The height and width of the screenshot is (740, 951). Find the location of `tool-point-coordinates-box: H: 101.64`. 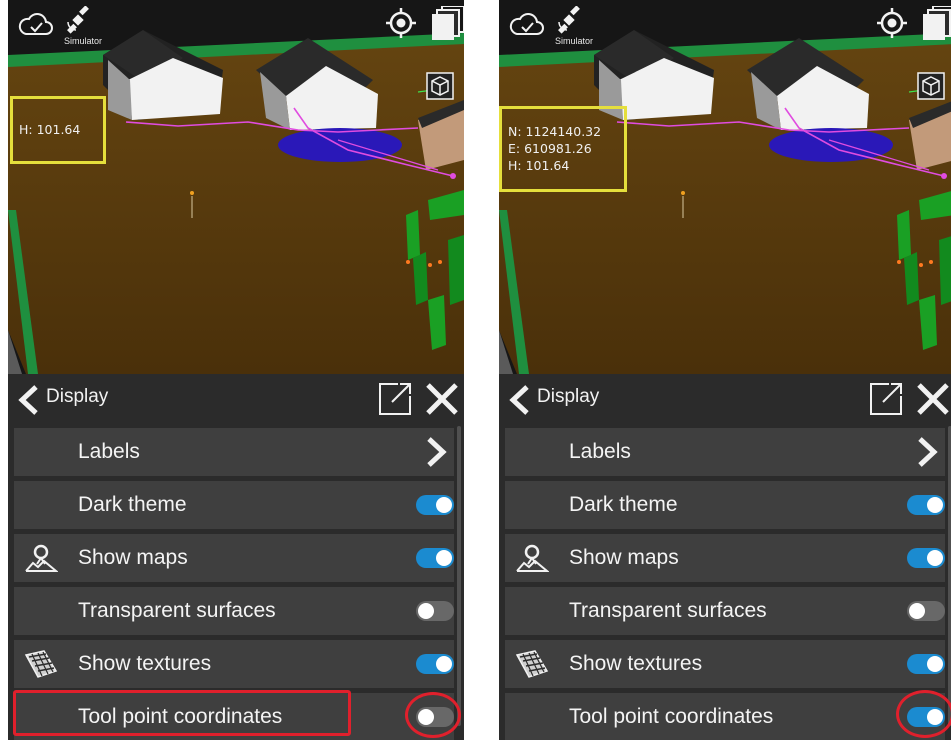

tool-point-coordinates-box: H: 101.64 is located at coordinates (58, 130).